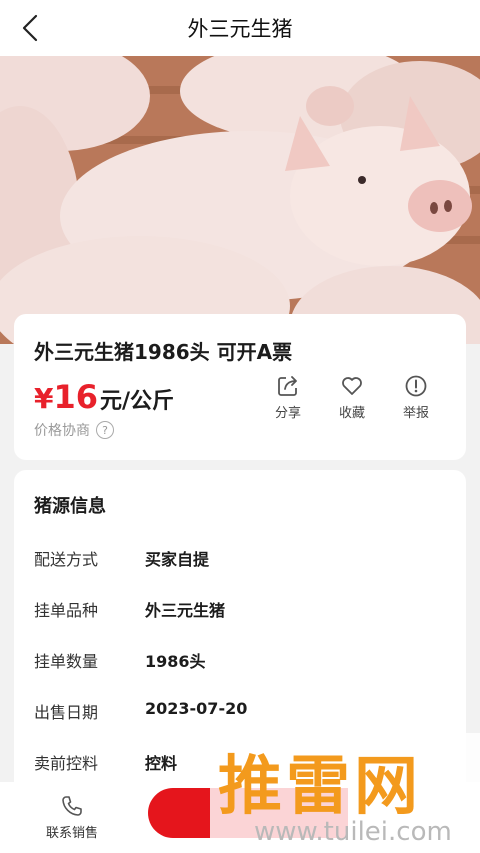 This screenshot has width=480, height=853. I want to click on watermark-logo: 推雷网, so click(320, 787).